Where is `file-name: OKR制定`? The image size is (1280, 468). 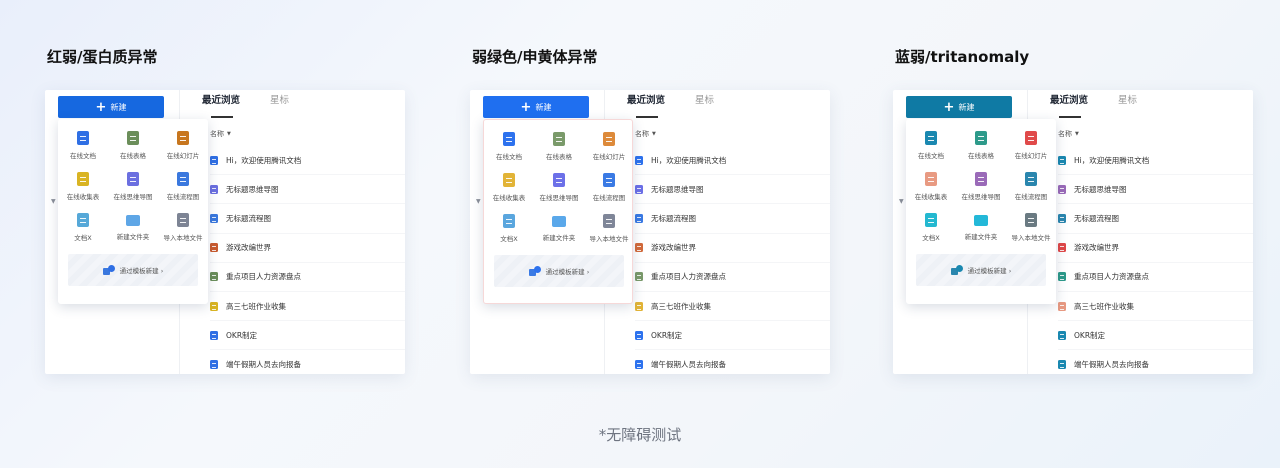
file-name: OKR制定 is located at coordinates (1090, 335).